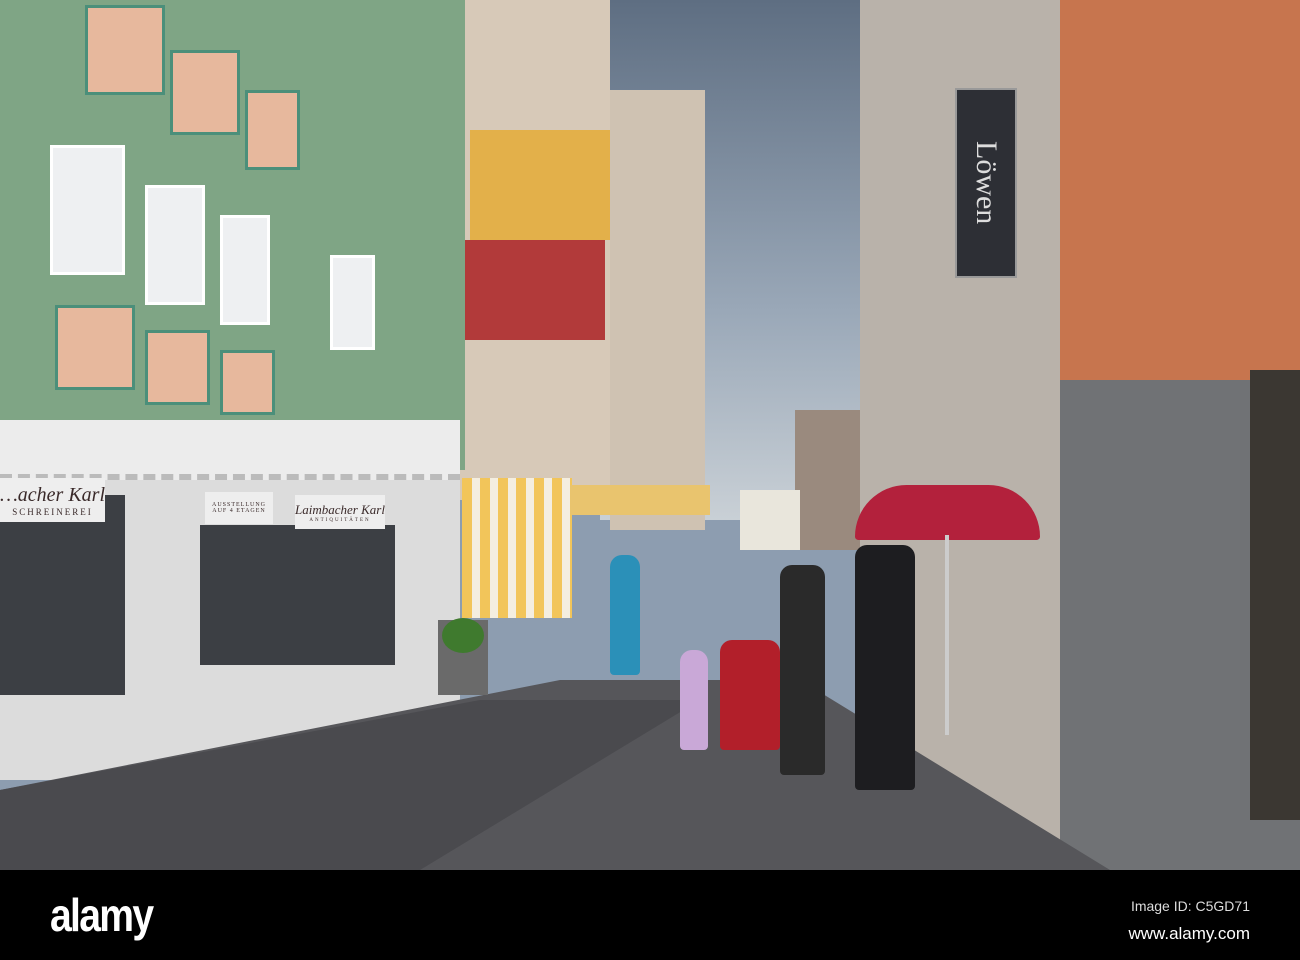 The height and width of the screenshot is (960, 1300). I want to click on shop-sign-right: Laimbacher Karl ANTIQUITÄTEN, so click(340, 512).